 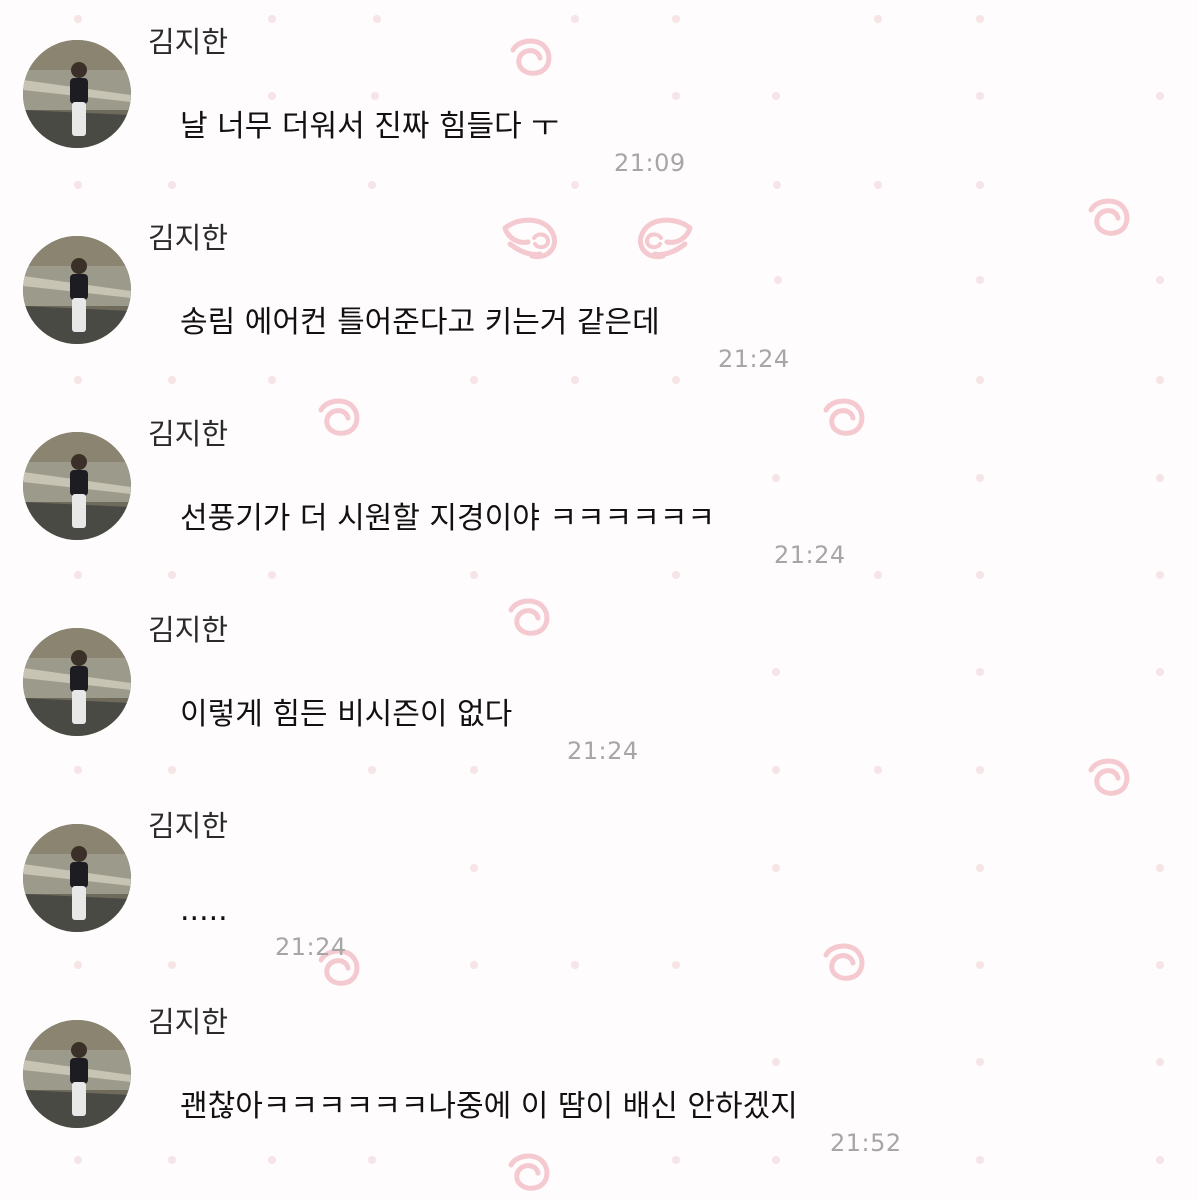 I want to click on message-text: 선풍기가 더 시원할 지경이야 ㅋㅋㅋㅋㅋㅋ, so click(x=447, y=519).